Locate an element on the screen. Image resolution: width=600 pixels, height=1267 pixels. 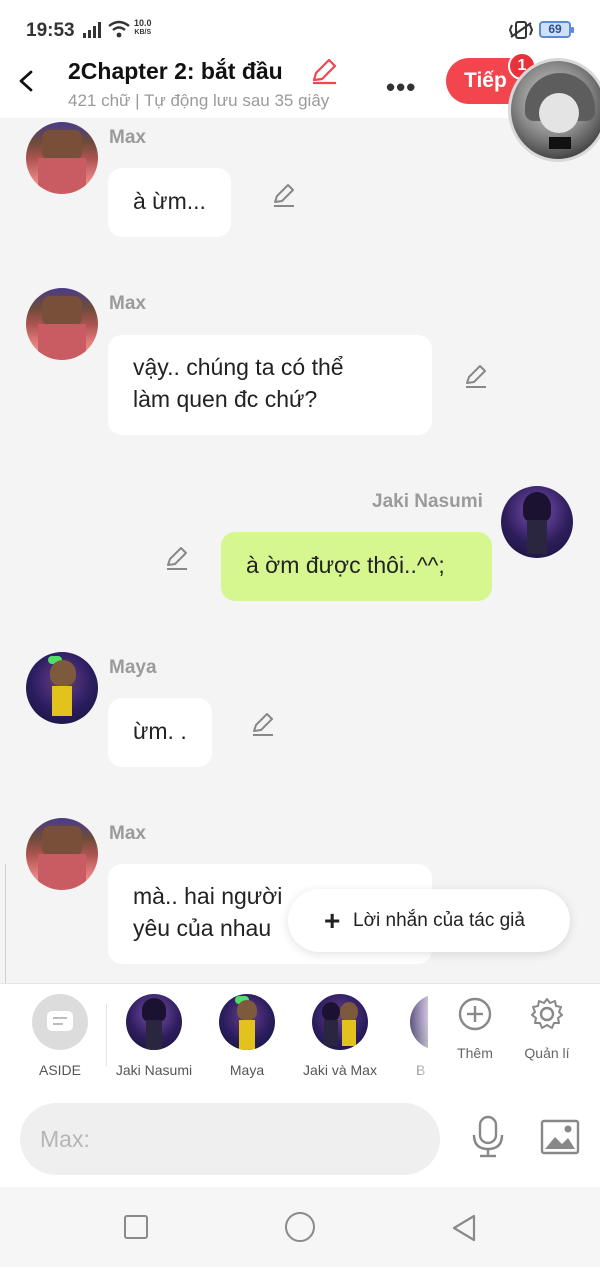
avatar-jaki-nasumi is located at coordinates (537, 522).